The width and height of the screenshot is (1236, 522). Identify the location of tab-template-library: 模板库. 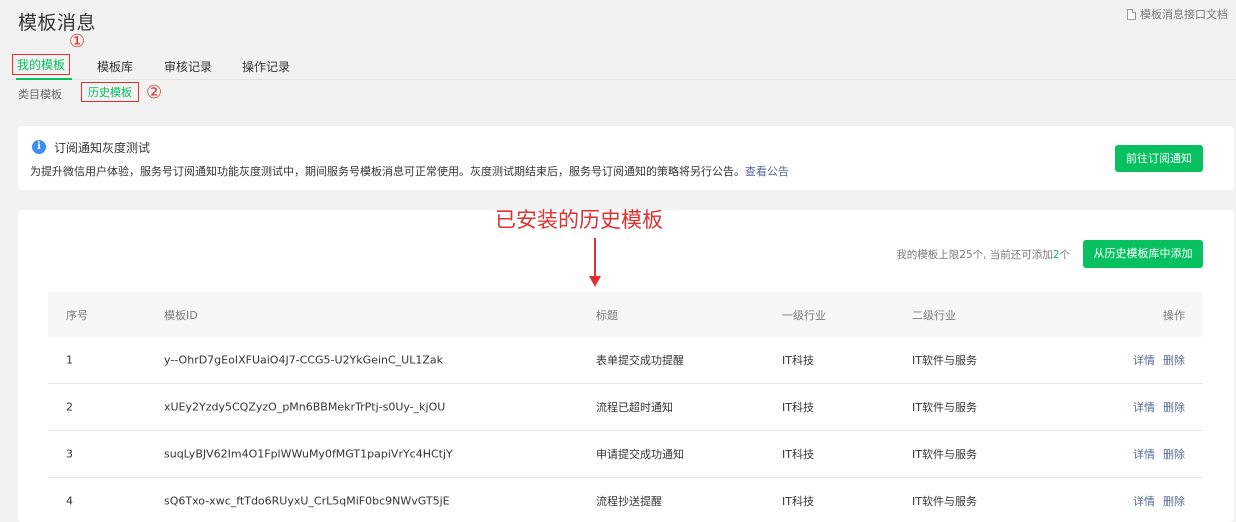
(115, 66).